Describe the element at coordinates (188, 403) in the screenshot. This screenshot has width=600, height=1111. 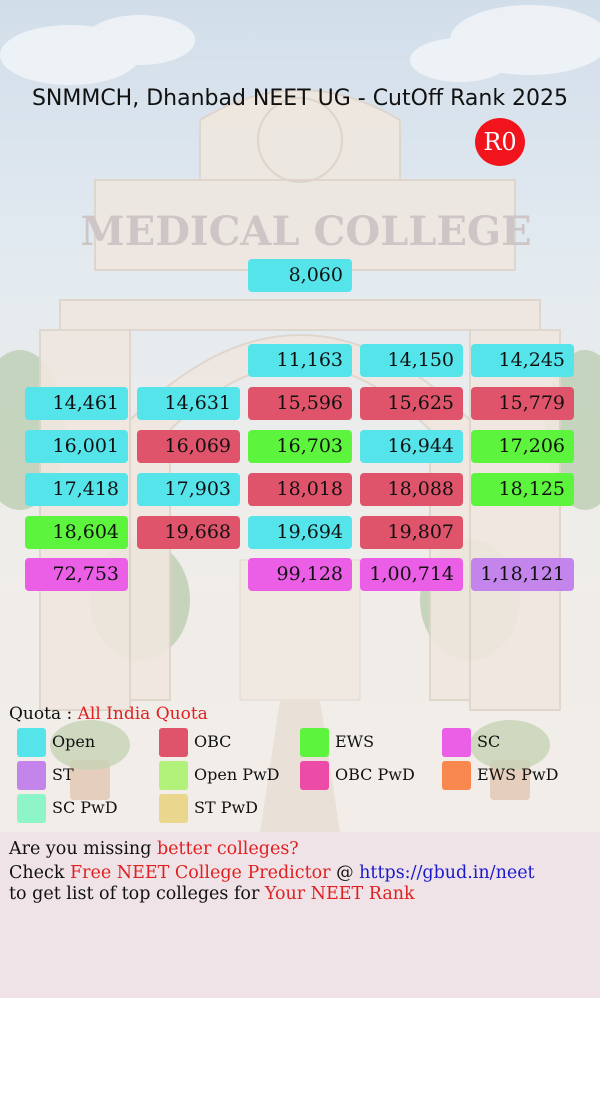
I see `rank-cell: 14,631` at that location.